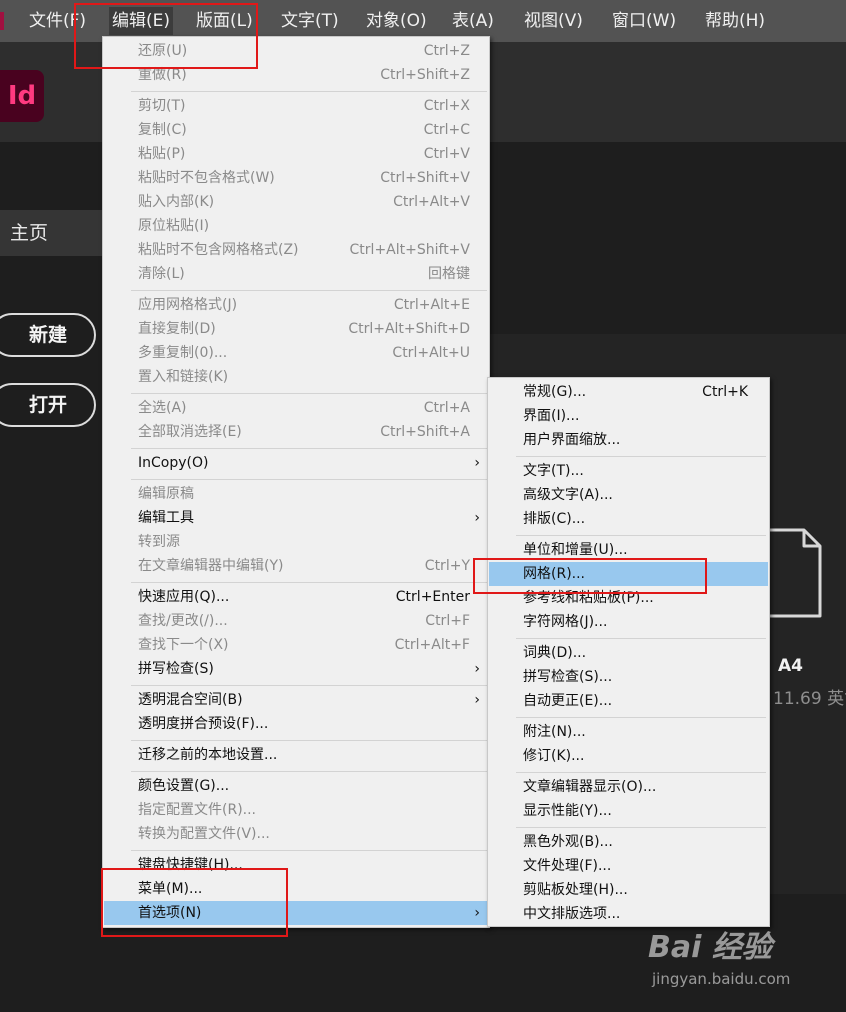 Image resolution: width=846 pixels, height=1012 pixels. I want to click on edit-duplicate: 直接复制(D) Ctrl+Alt+Shift+D, so click(296, 329).